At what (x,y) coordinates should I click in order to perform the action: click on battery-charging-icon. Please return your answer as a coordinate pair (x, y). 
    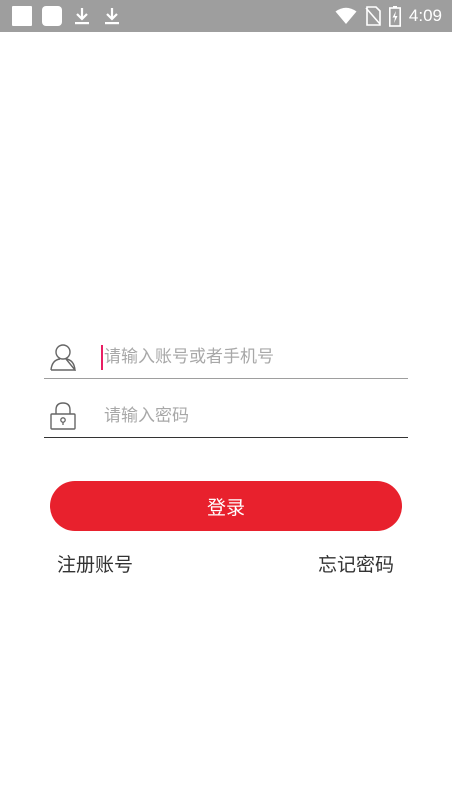
    Looking at the image, I should click on (394, 16).